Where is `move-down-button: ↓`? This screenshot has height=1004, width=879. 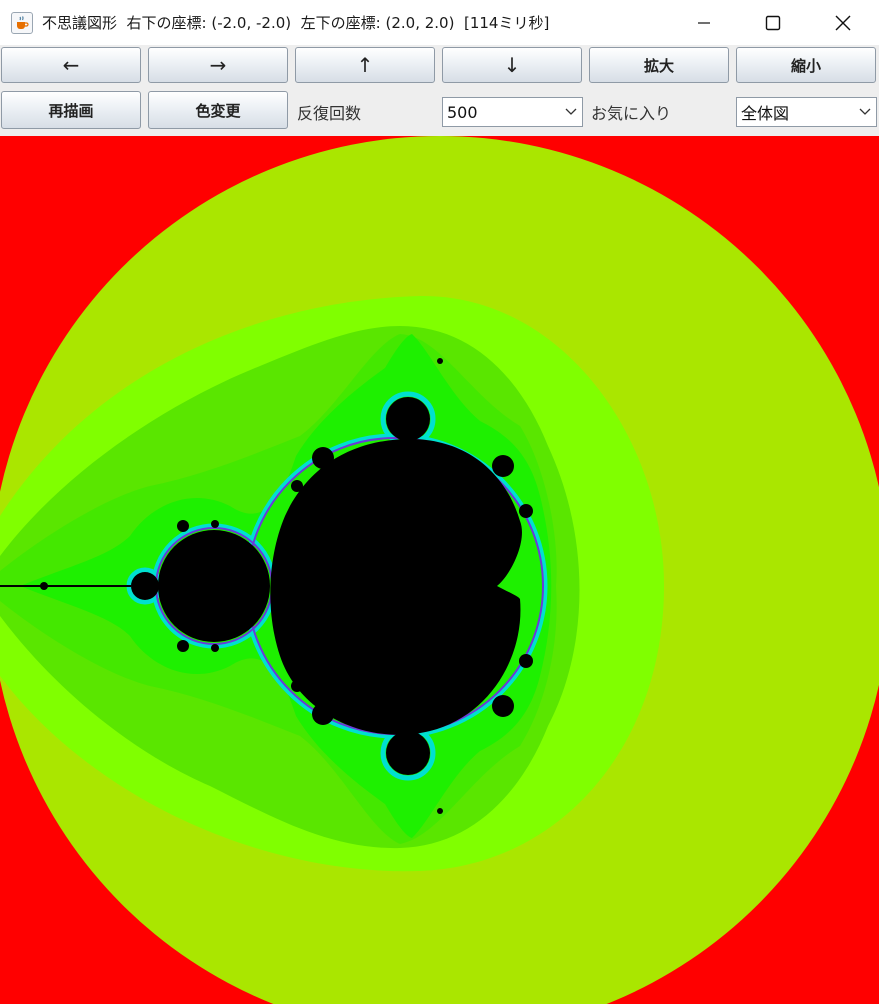
move-down-button: ↓ is located at coordinates (512, 65).